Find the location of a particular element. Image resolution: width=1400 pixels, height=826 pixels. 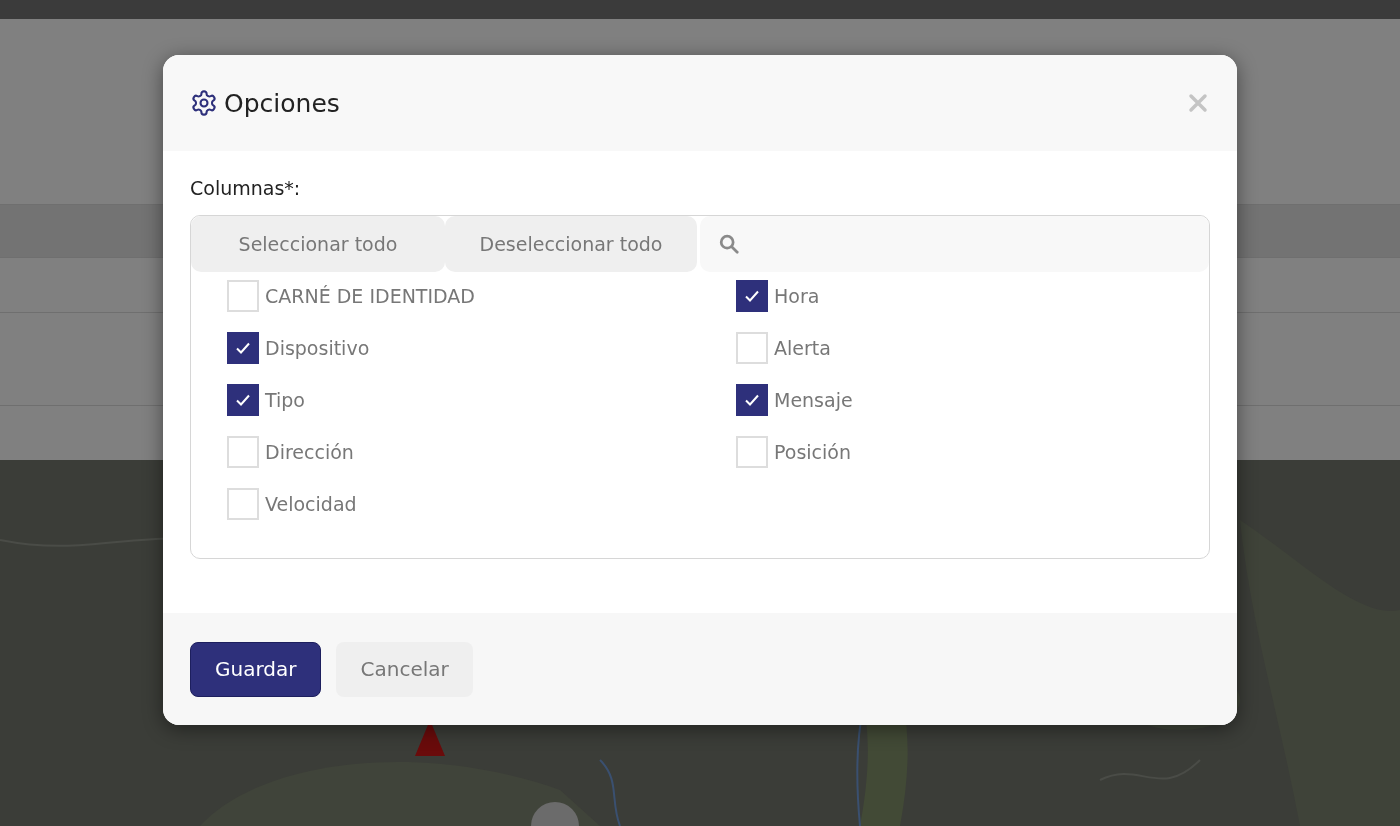

close-button is located at coordinates (1198, 103).